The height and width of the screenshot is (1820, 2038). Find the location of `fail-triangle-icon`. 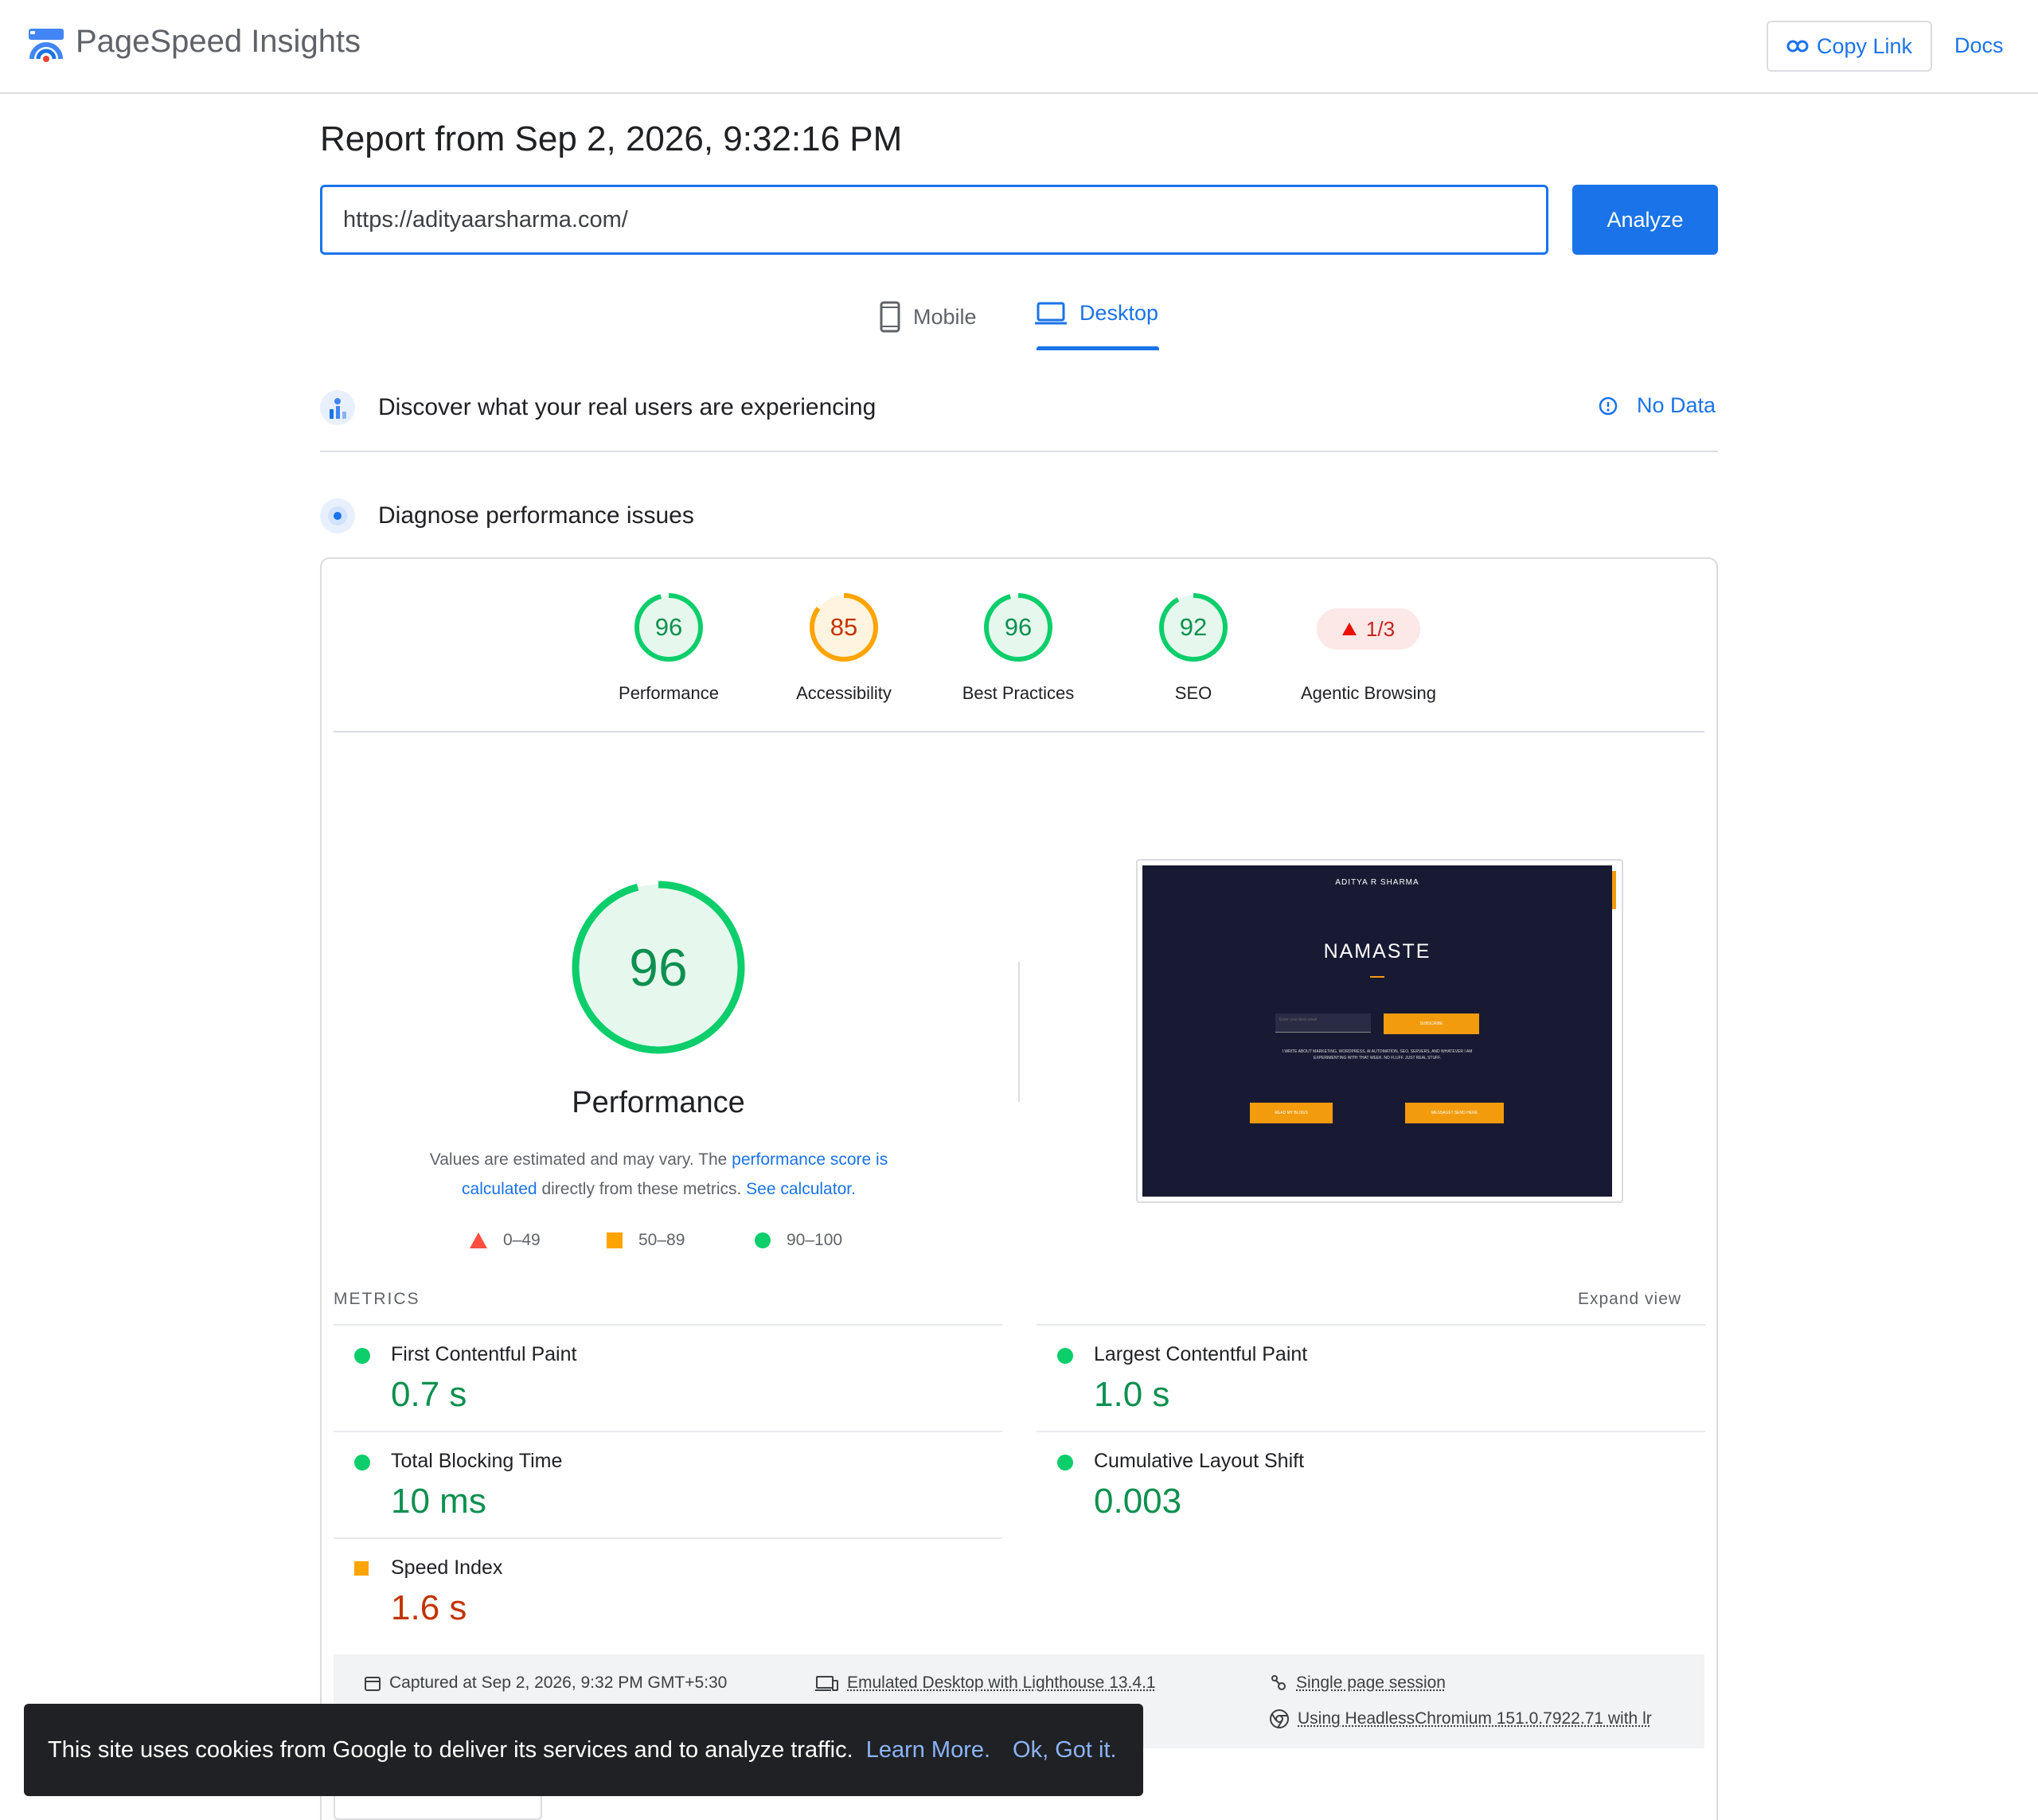

fail-triangle-icon is located at coordinates (479, 1240).